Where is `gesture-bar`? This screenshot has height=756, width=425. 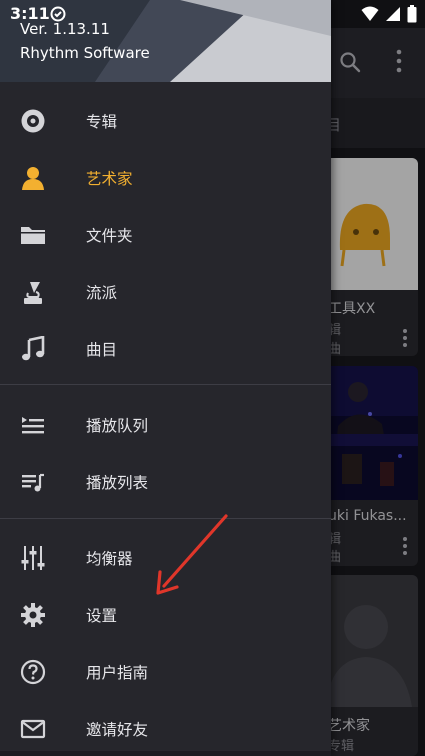 gesture-bar is located at coordinates (165, 753).